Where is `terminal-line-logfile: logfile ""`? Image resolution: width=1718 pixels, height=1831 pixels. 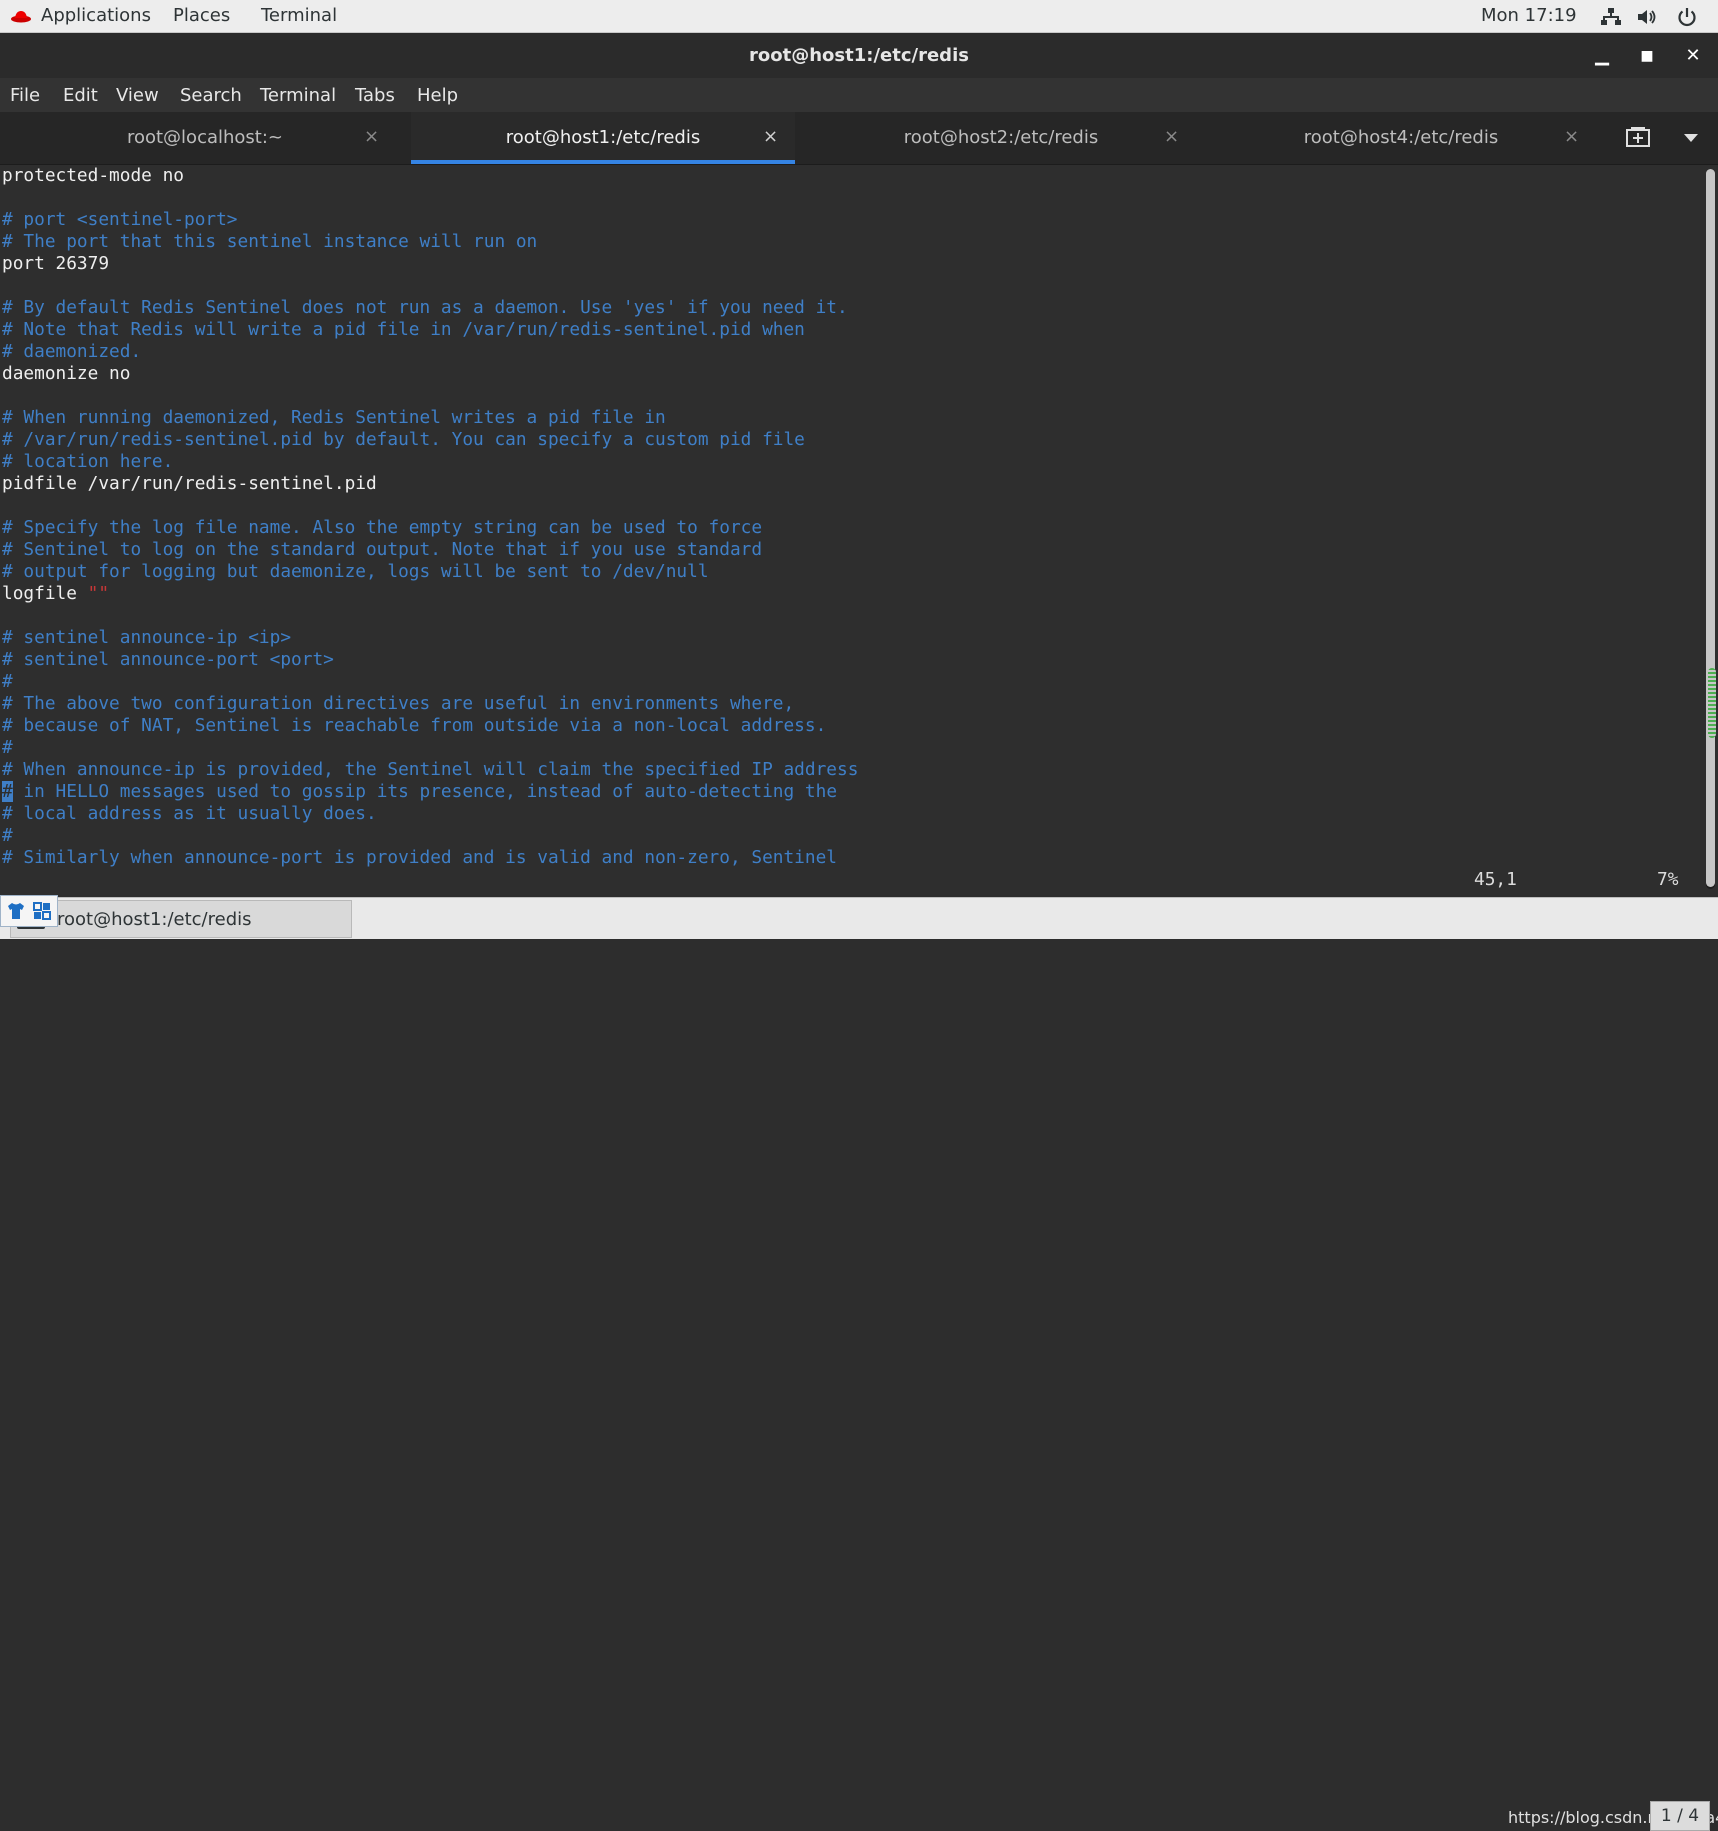
terminal-line-logfile: logfile "" is located at coordinates (55, 594).